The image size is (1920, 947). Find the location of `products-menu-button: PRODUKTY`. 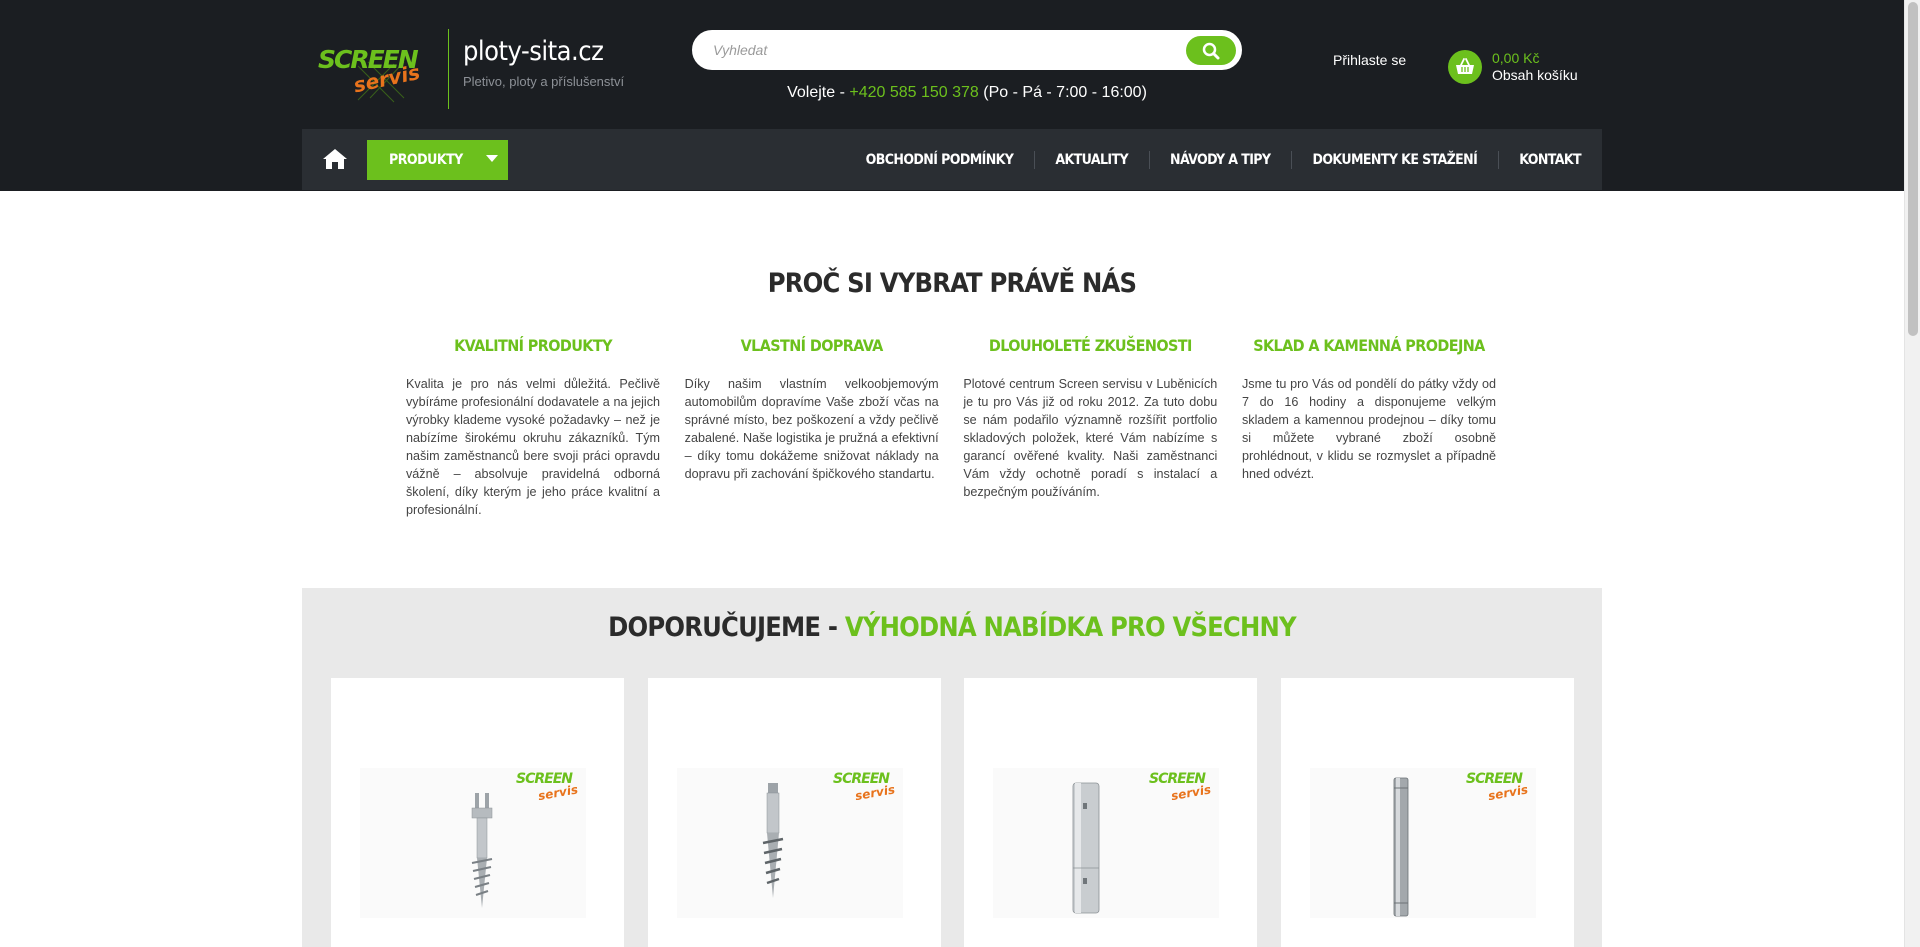

products-menu-button: PRODUKTY is located at coordinates (437, 160).